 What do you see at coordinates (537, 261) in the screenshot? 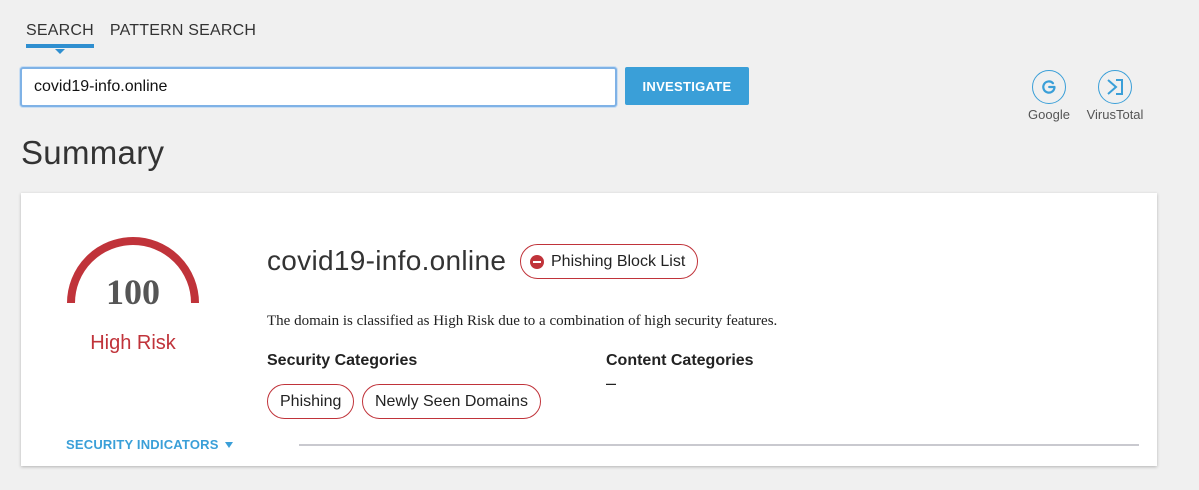
I see `minus-circle-icon` at bounding box center [537, 261].